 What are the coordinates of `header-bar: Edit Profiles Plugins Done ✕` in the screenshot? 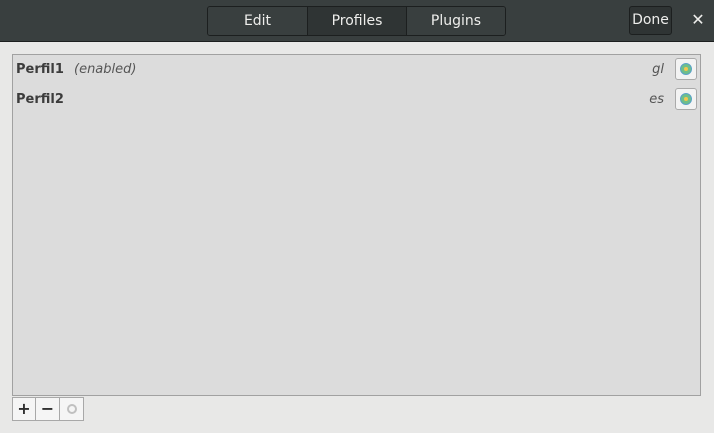 It's located at (357, 21).